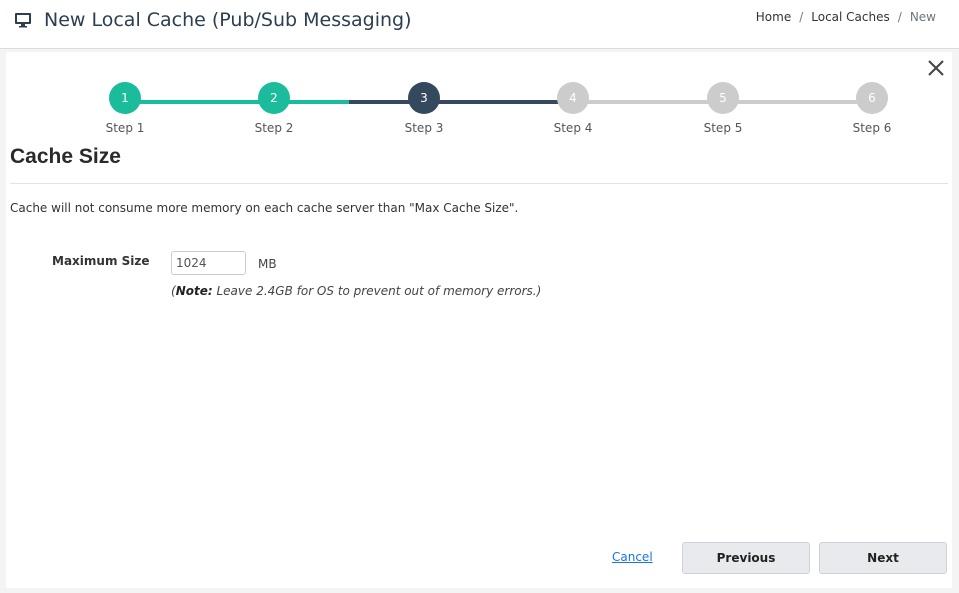 The width and height of the screenshot is (959, 593). Describe the element at coordinates (101, 261) in the screenshot. I see `maximum-size-label: Maximum Size` at that location.